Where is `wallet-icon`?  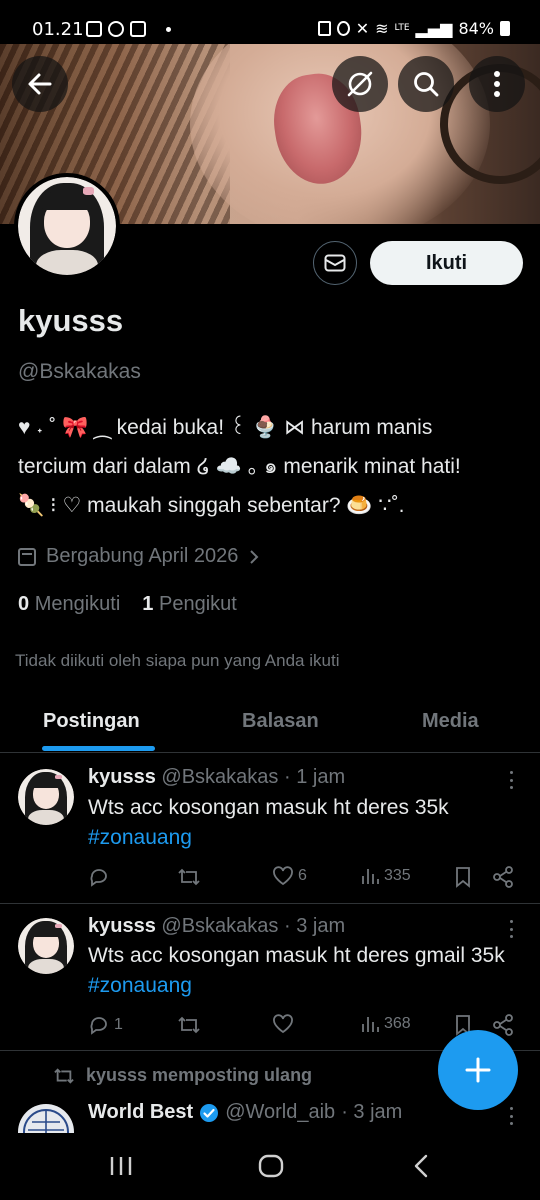 wallet-icon is located at coordinates (138, 29).